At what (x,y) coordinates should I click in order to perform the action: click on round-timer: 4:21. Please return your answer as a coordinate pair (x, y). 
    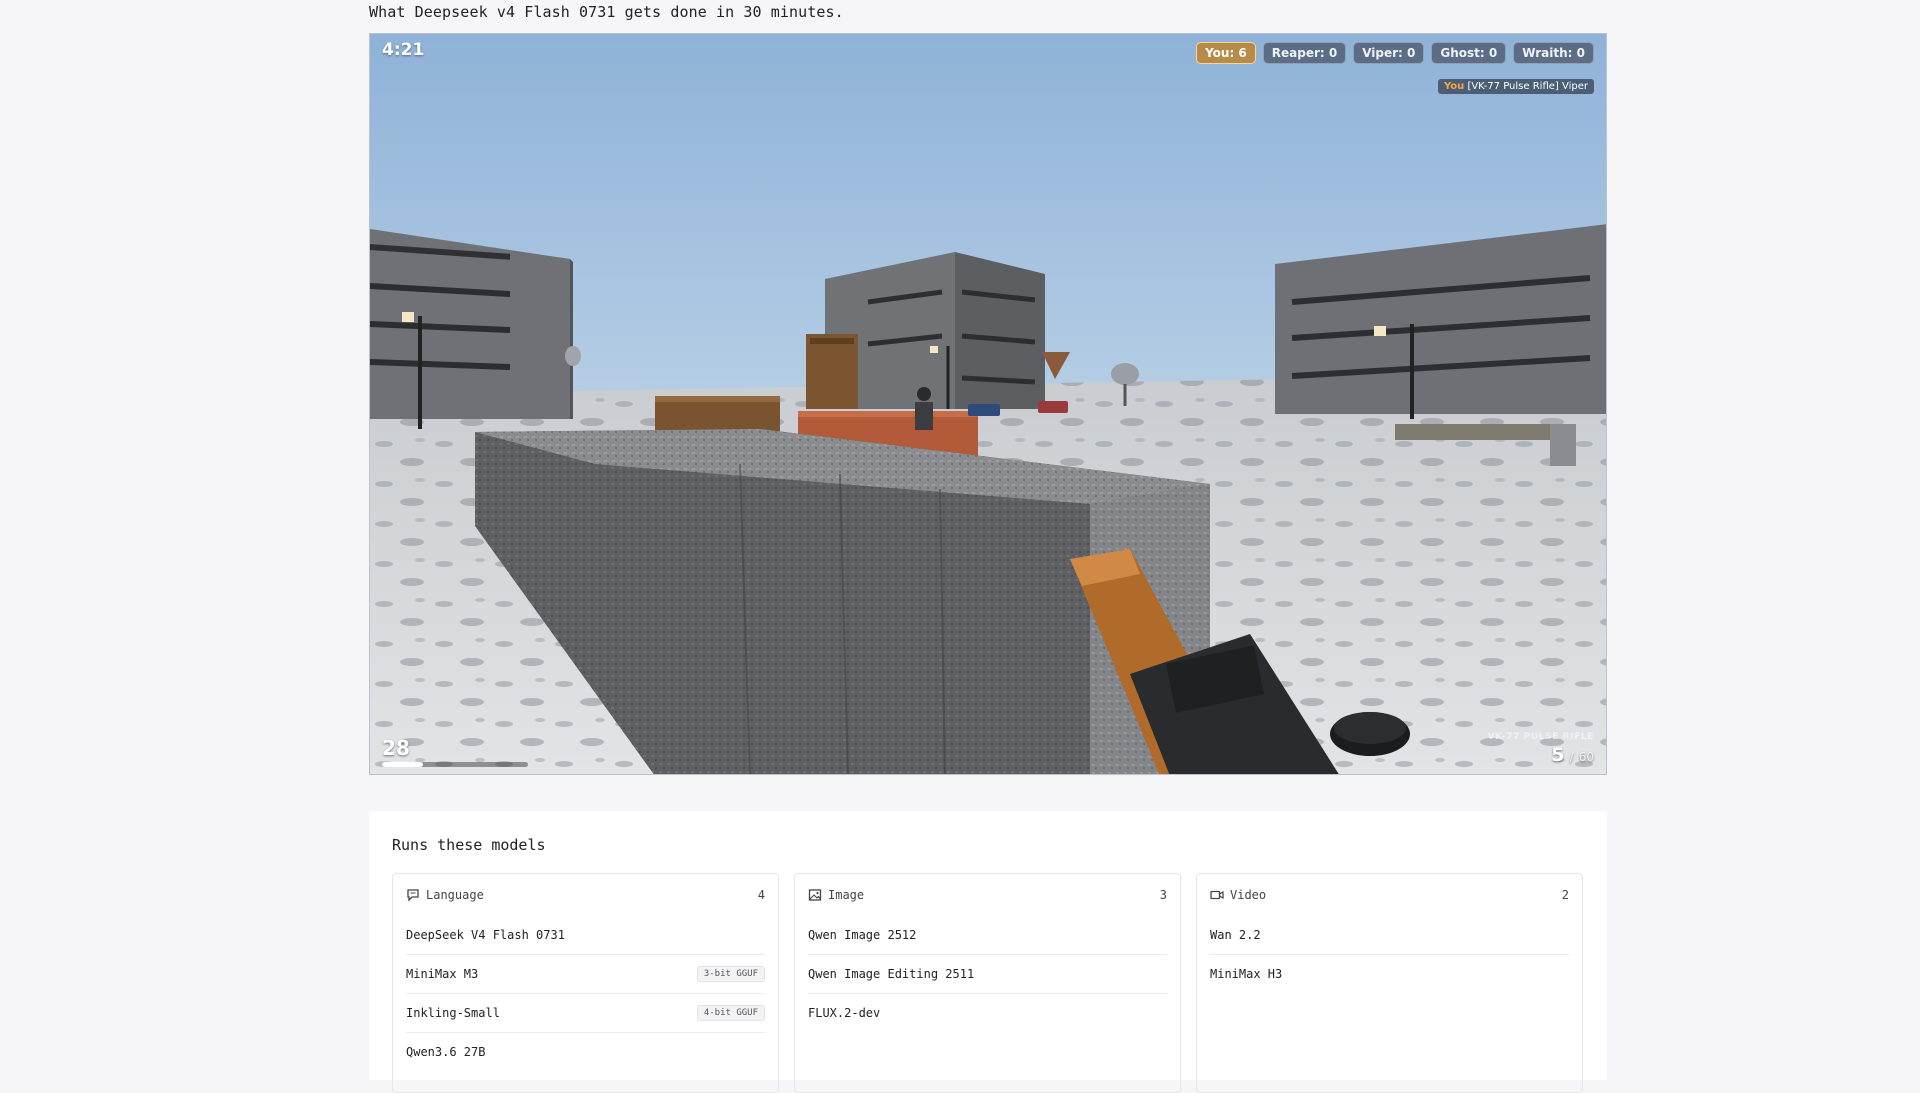
    Looking at the image, I should click on (403, 50).